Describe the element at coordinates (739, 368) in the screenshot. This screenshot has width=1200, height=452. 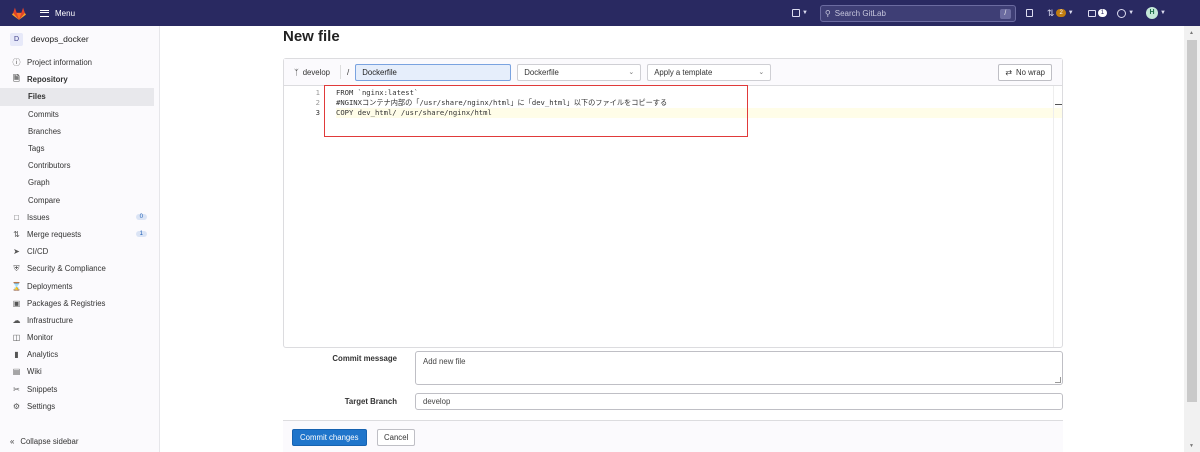
I see `commit-message-field: Add new file` at that location.